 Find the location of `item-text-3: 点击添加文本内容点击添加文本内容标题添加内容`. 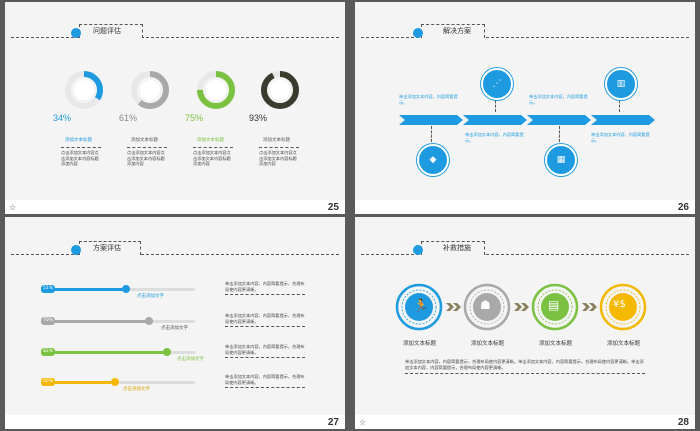

item-text-3: 点击添加文本内容点击添加文本内容标题添加内容 is located at coordinates (213, 157).